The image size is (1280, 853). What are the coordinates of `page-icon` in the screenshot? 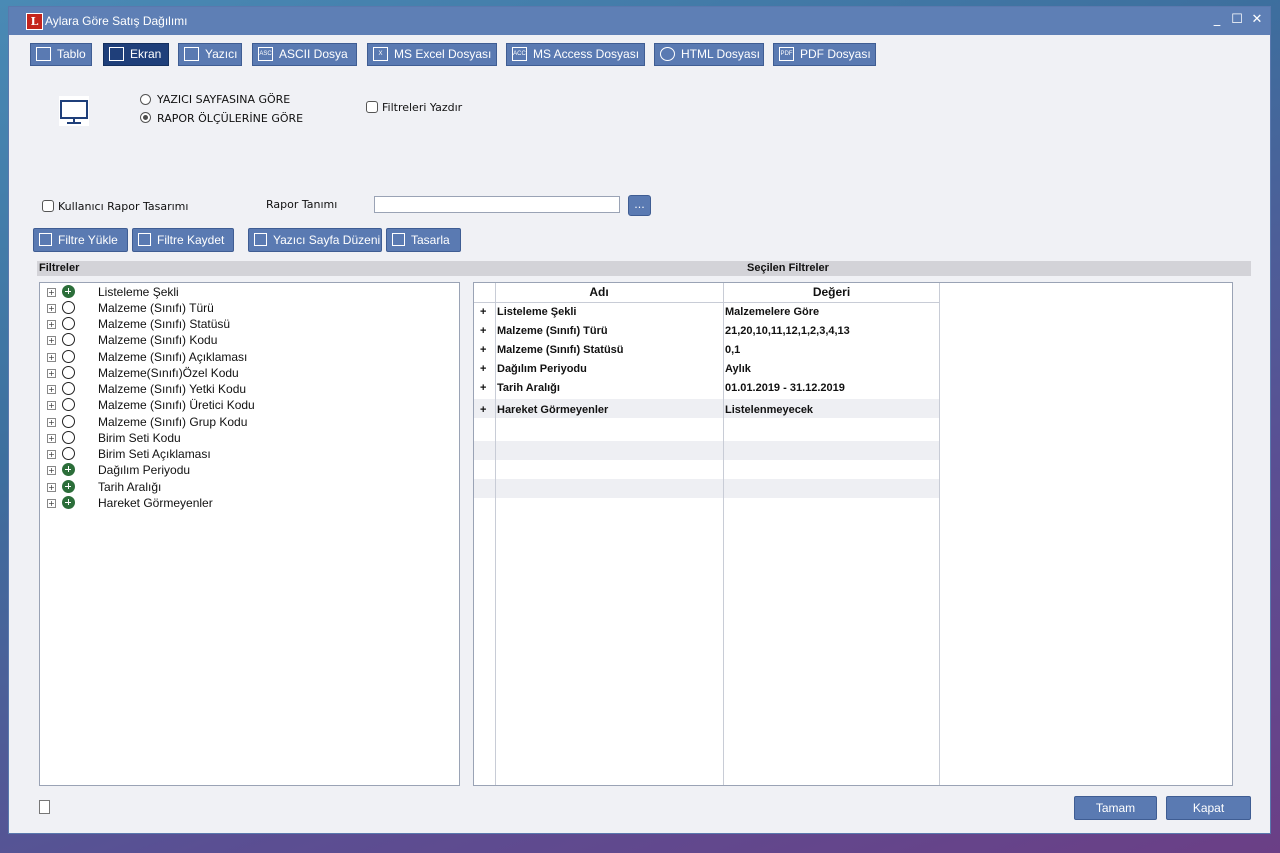 It's located at (260, 239).